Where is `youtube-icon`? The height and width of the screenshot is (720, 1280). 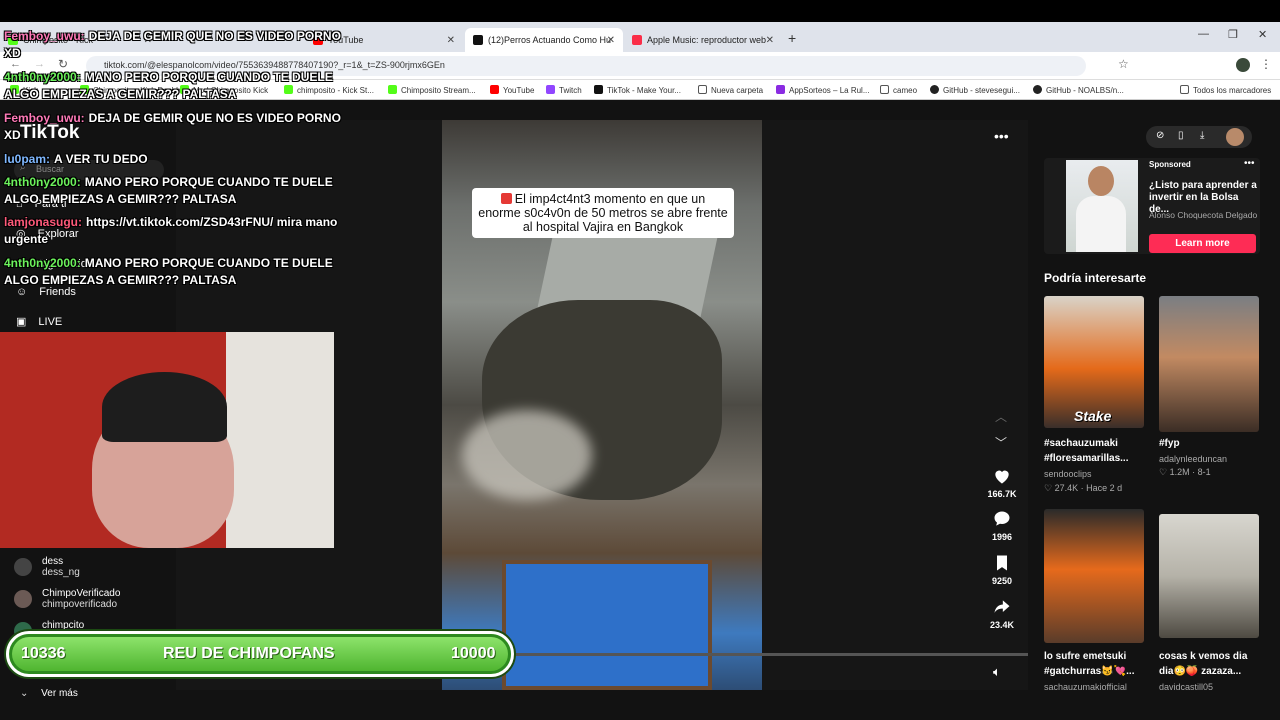
youtube-icon is located at coordinates (494, 89).